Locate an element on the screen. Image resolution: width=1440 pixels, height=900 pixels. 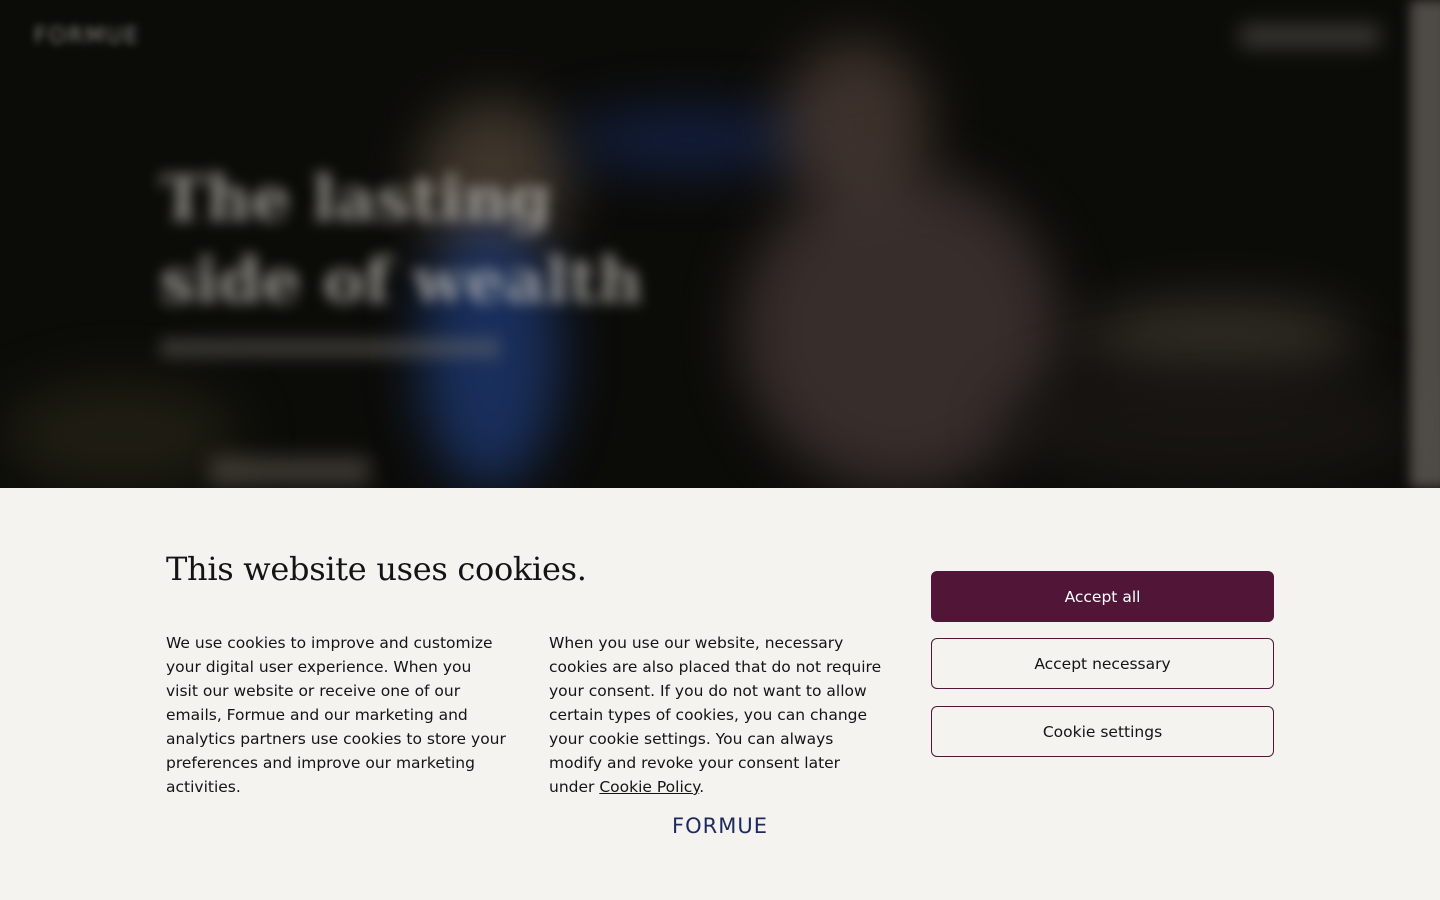
formue-logo: FORMUE is located at coordinates (720, 825).